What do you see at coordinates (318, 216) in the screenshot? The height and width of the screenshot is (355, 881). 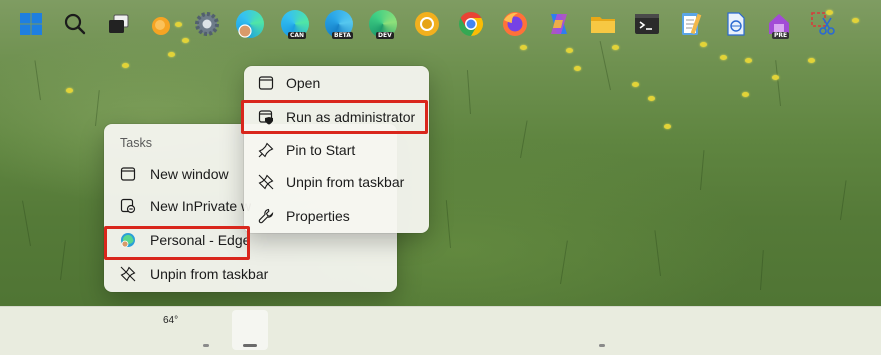 I see `context-item-label: Properties` at bounding box center [318, 216].